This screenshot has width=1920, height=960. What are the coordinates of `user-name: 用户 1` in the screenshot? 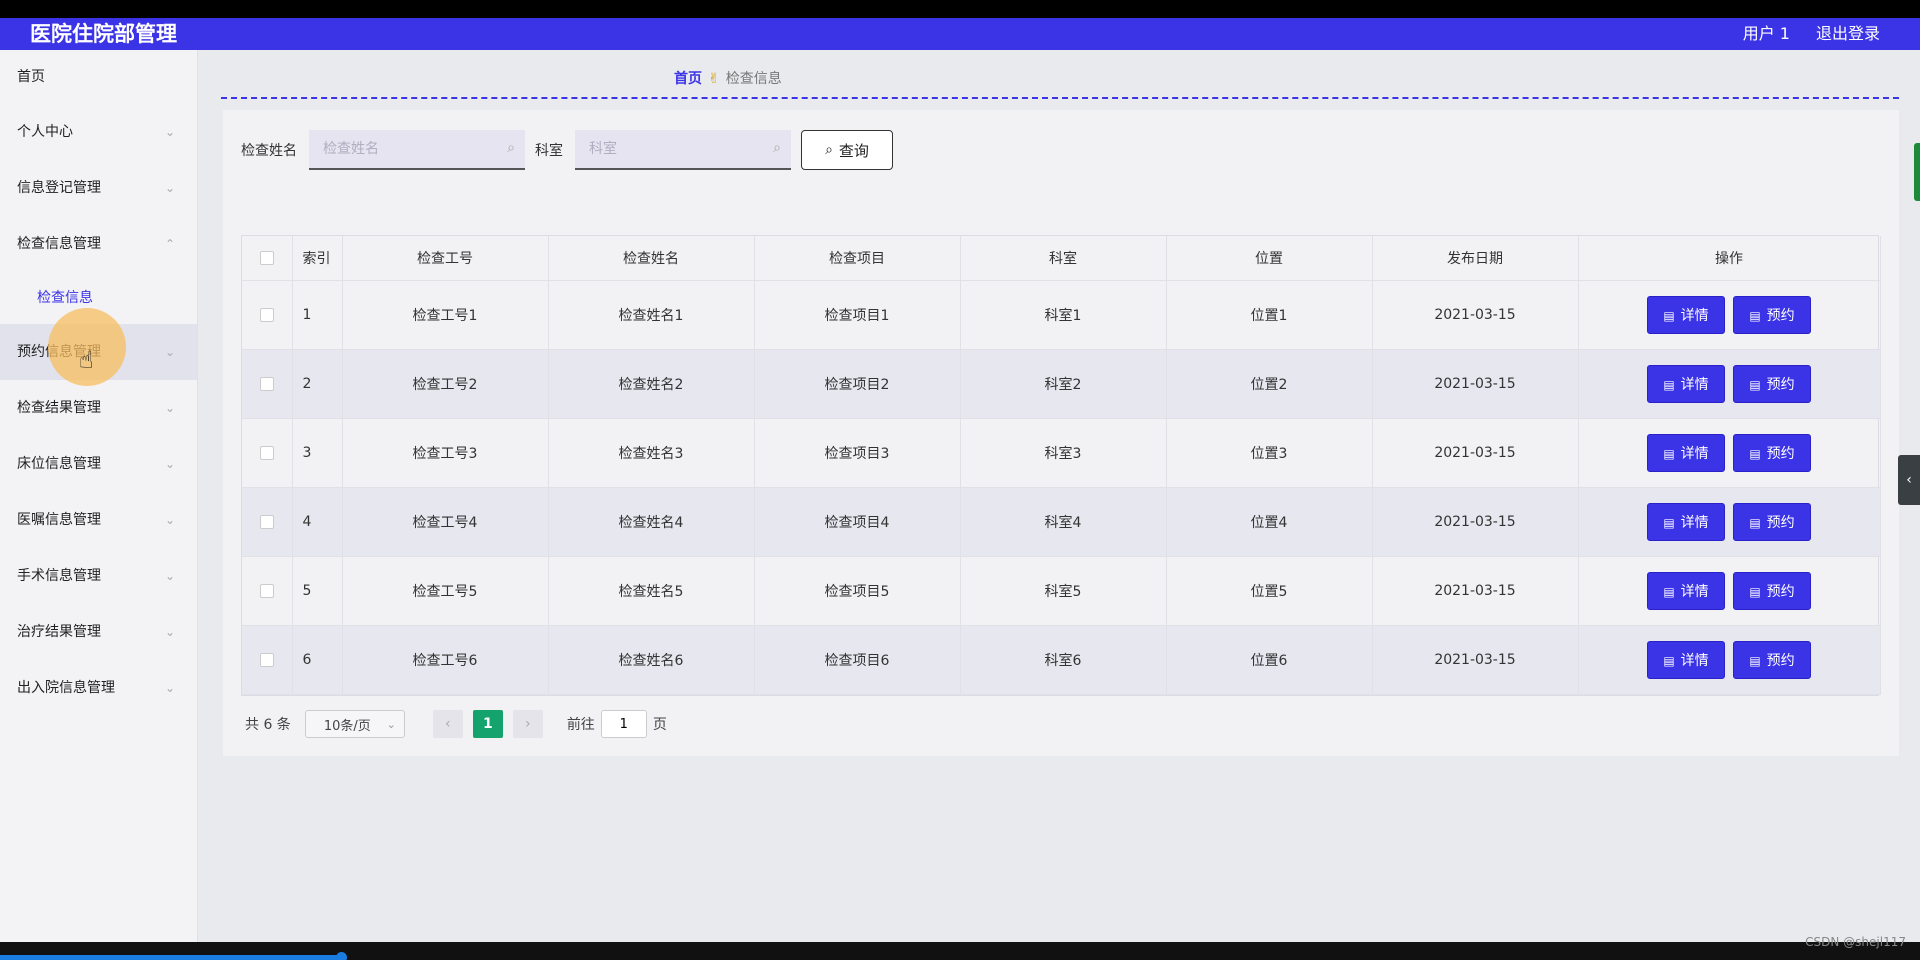 It's located at (1766, 34).